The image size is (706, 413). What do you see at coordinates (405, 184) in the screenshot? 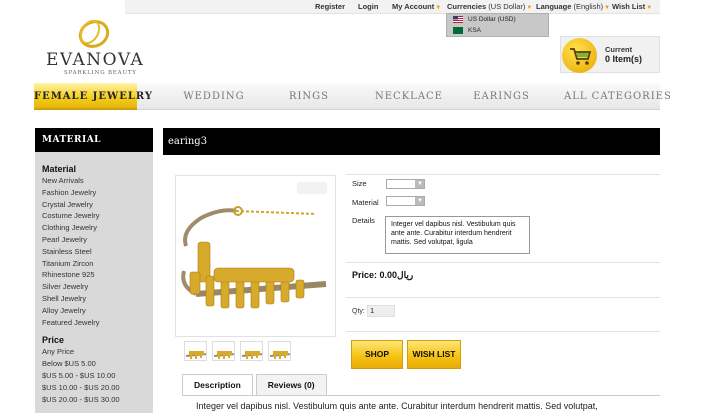
I see `size-select: ▼` at bounding box center [405, 184].